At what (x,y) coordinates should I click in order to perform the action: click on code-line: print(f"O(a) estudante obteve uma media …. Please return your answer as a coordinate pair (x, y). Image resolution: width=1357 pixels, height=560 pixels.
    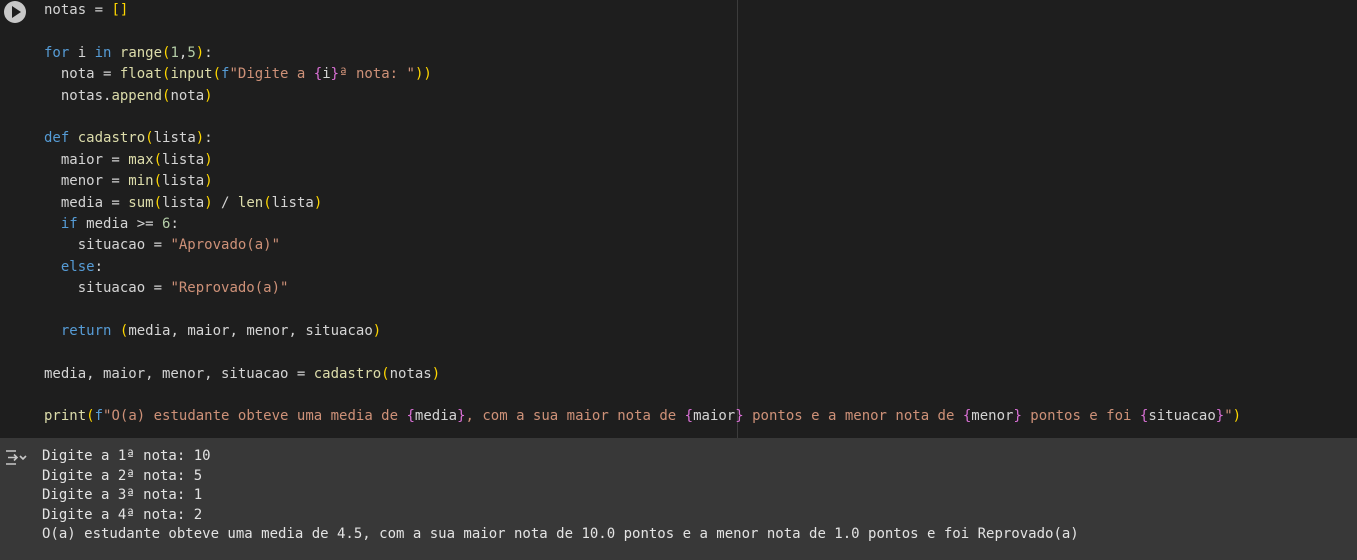
    Looking at the image, I should click on (643, 416).